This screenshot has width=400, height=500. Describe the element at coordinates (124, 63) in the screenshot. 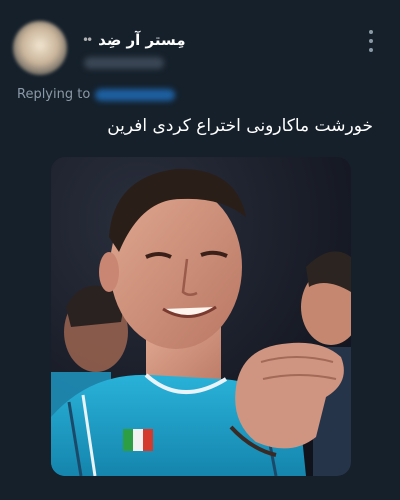

I see `author-handle-redacted` at that location.